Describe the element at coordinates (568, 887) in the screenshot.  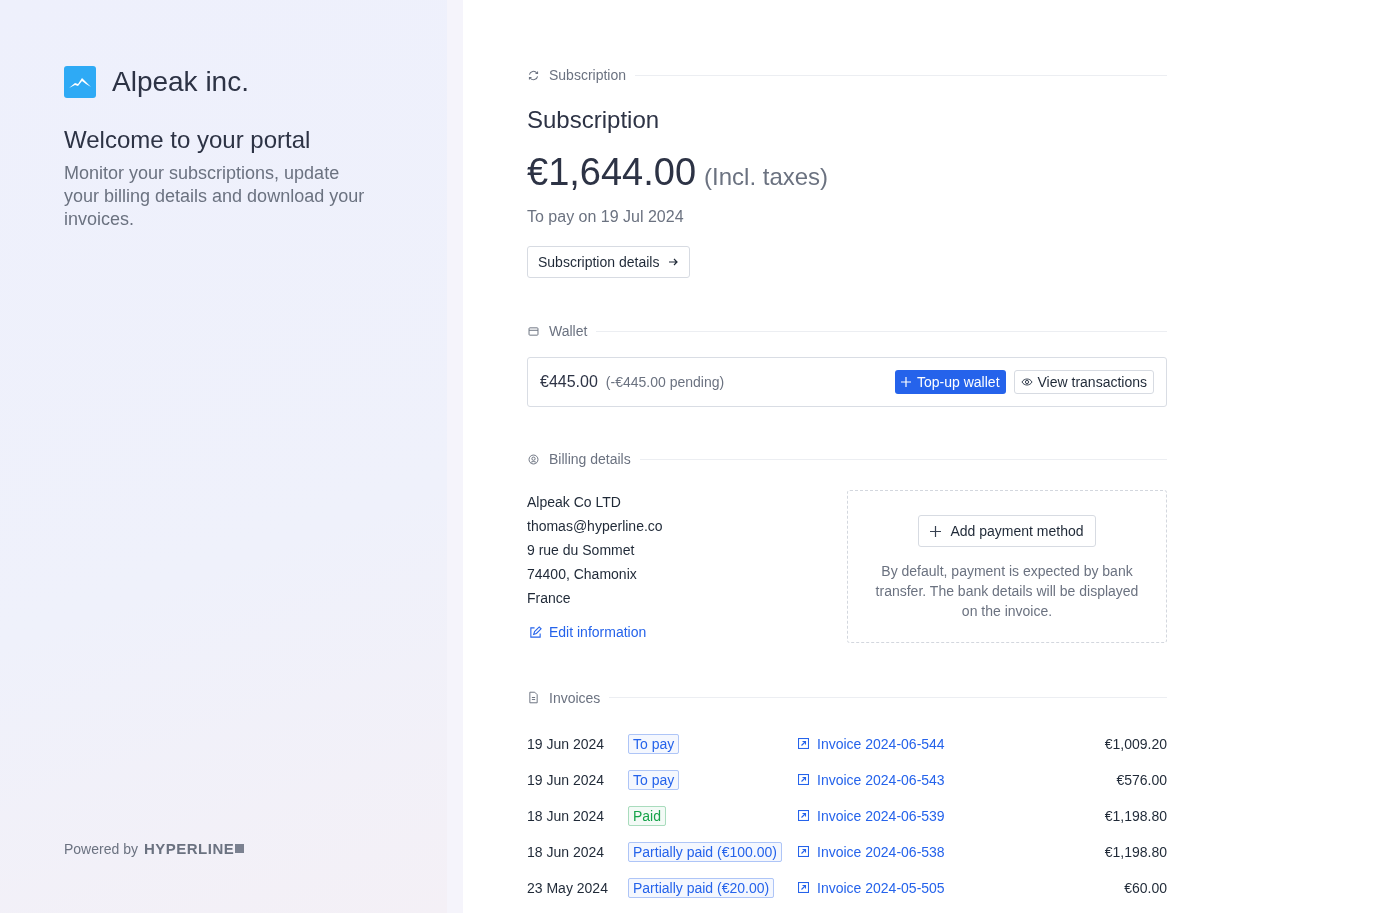
I see `invoice-date: 23 May 2024` at that location.